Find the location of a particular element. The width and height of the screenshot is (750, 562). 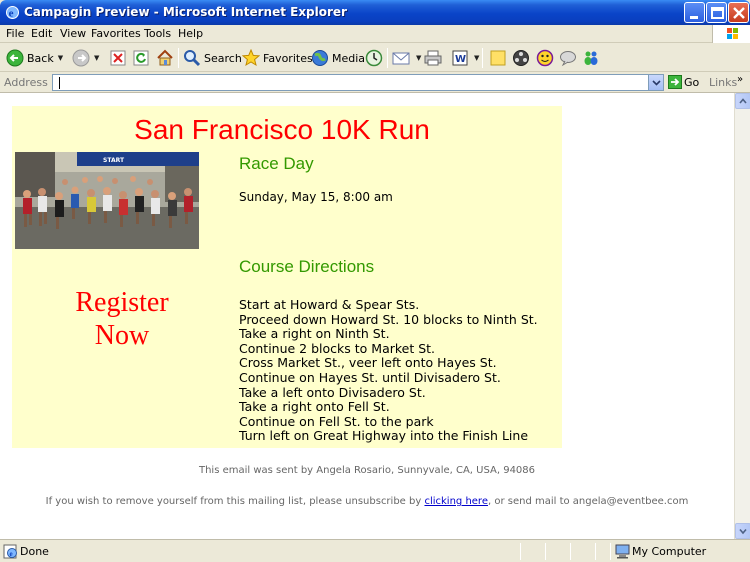

scroll-down-button is located at coordinates (742, 531).